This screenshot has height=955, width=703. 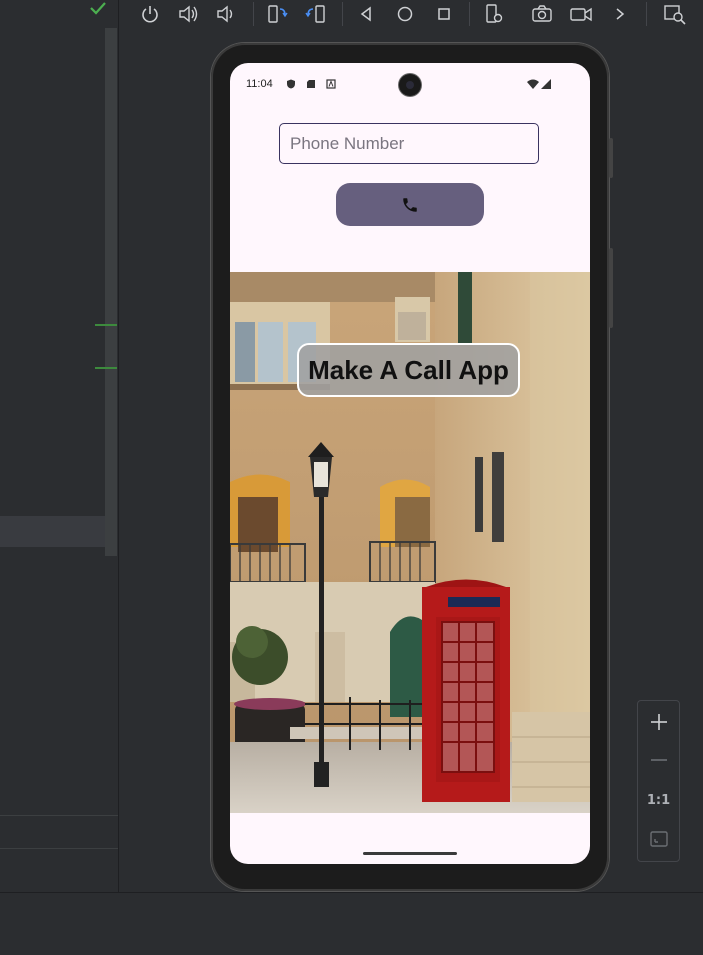 I want to click on rotate-left-icon, so click(x=277, y=14).